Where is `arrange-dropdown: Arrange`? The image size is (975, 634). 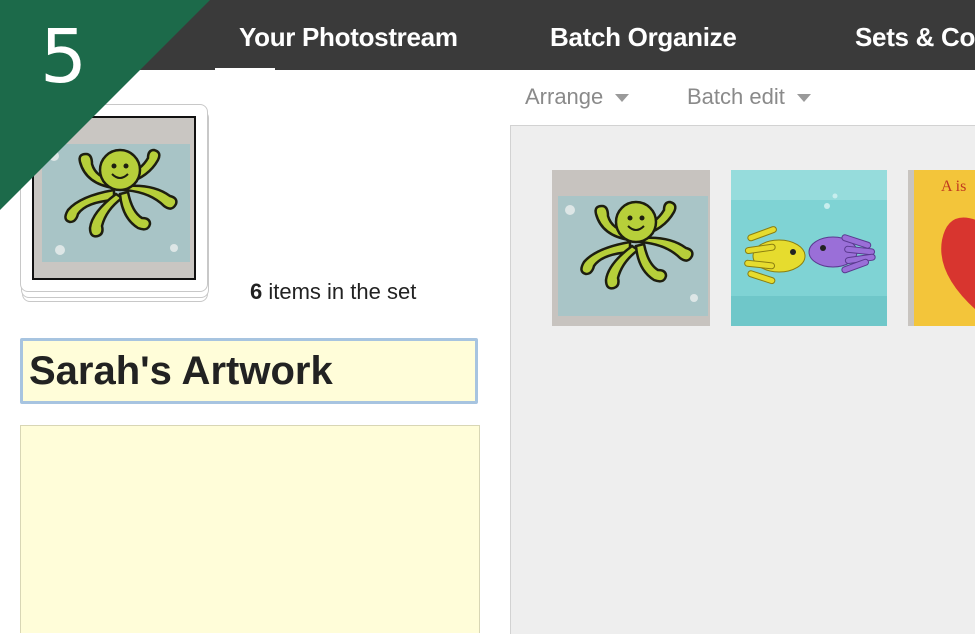 arrange-dropdown: Arrange is located at coordinates (577, 97).